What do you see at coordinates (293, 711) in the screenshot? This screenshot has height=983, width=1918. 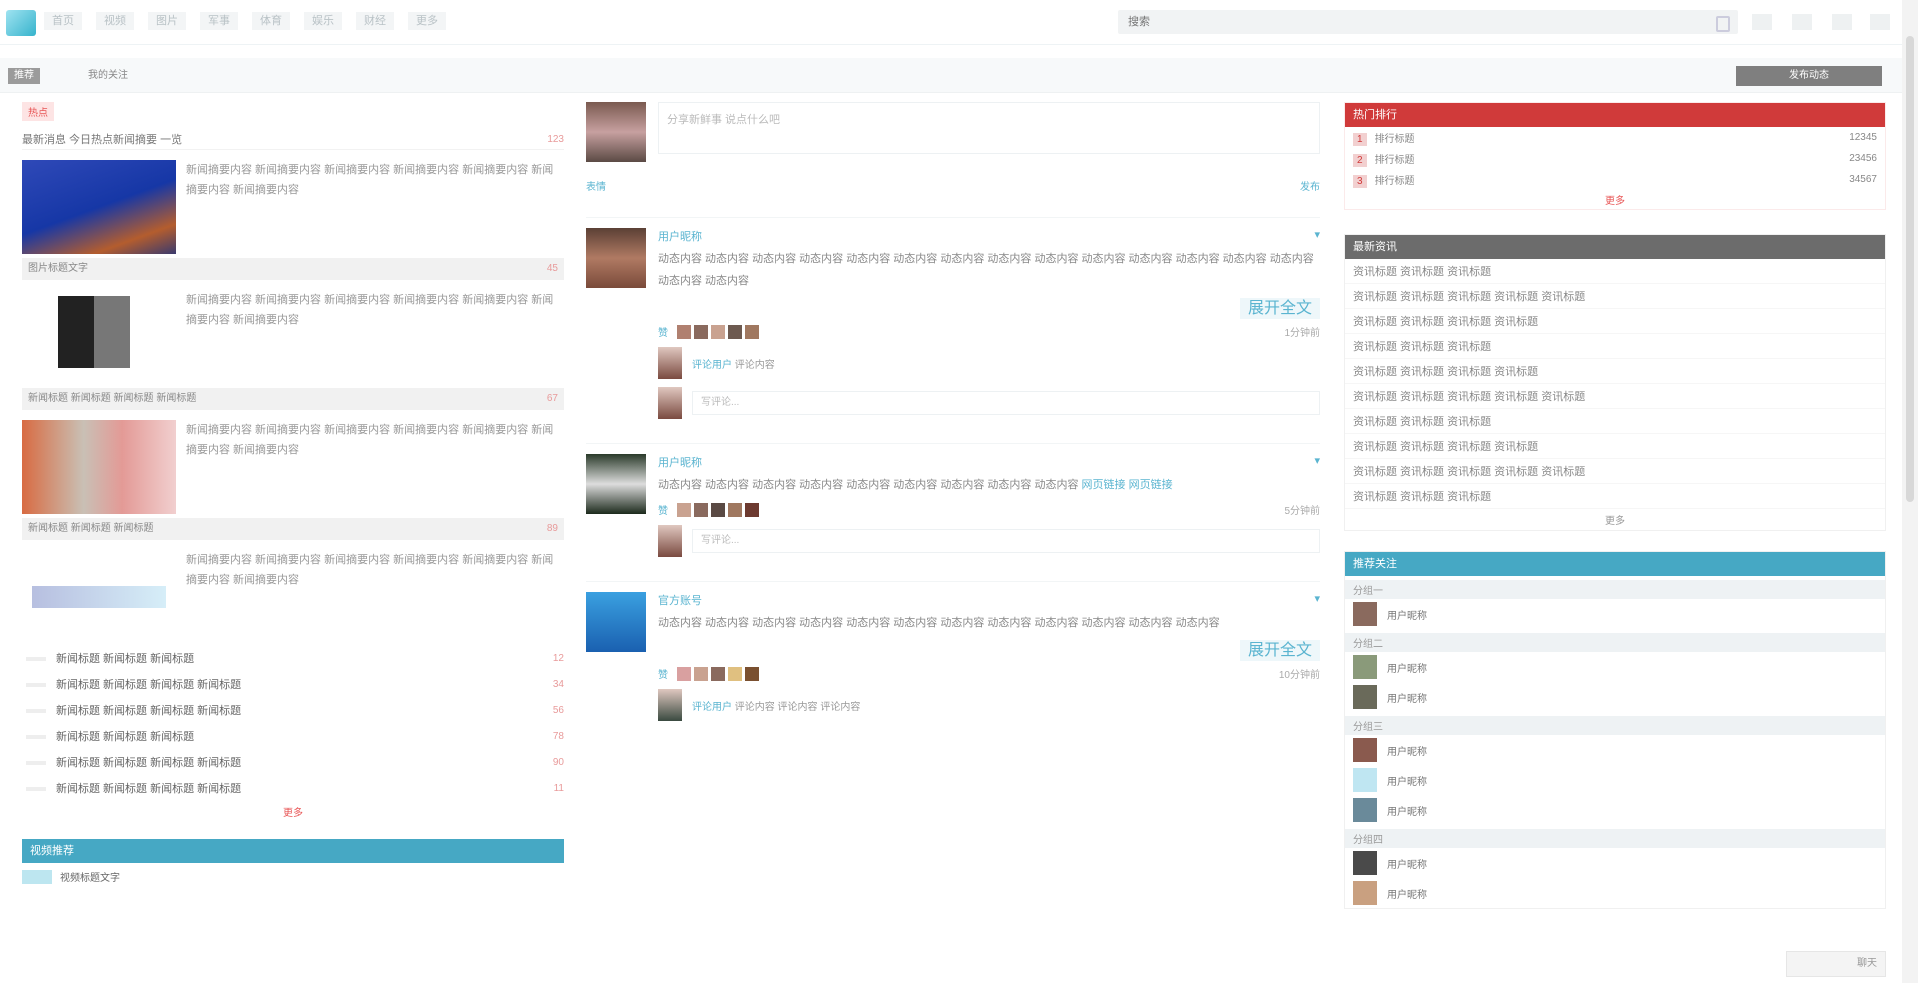 I see `list-item: 新闻标题 新闻标题 新闻标题 新闻标题 56` at bounding box center [293, 711].